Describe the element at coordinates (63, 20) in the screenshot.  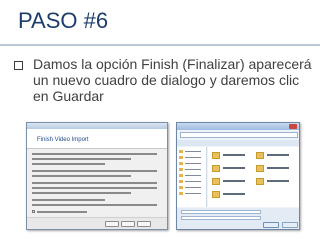
I see `slide-title: PASO #6` at that location.